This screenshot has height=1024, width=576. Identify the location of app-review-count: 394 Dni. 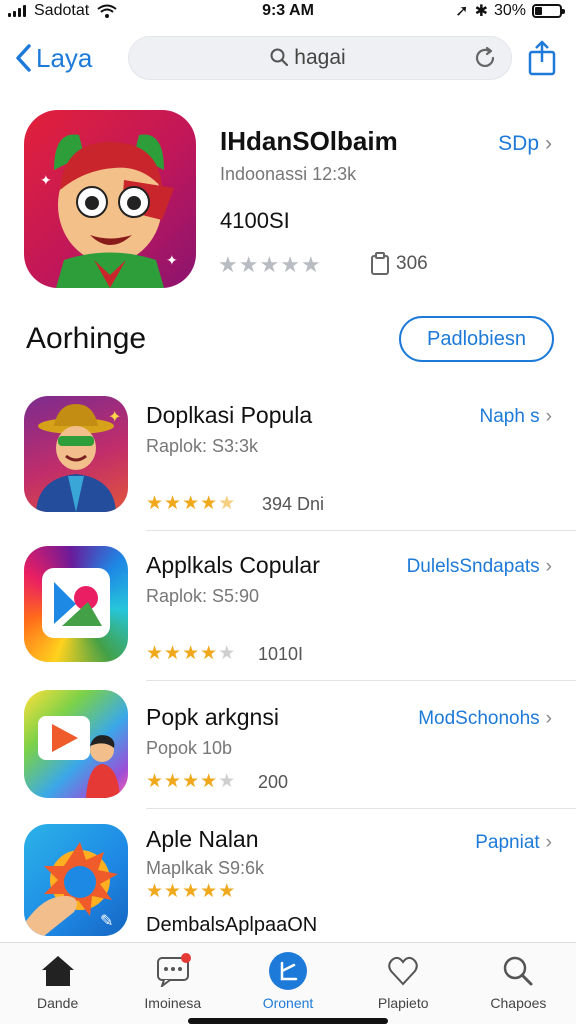
(293, 504).